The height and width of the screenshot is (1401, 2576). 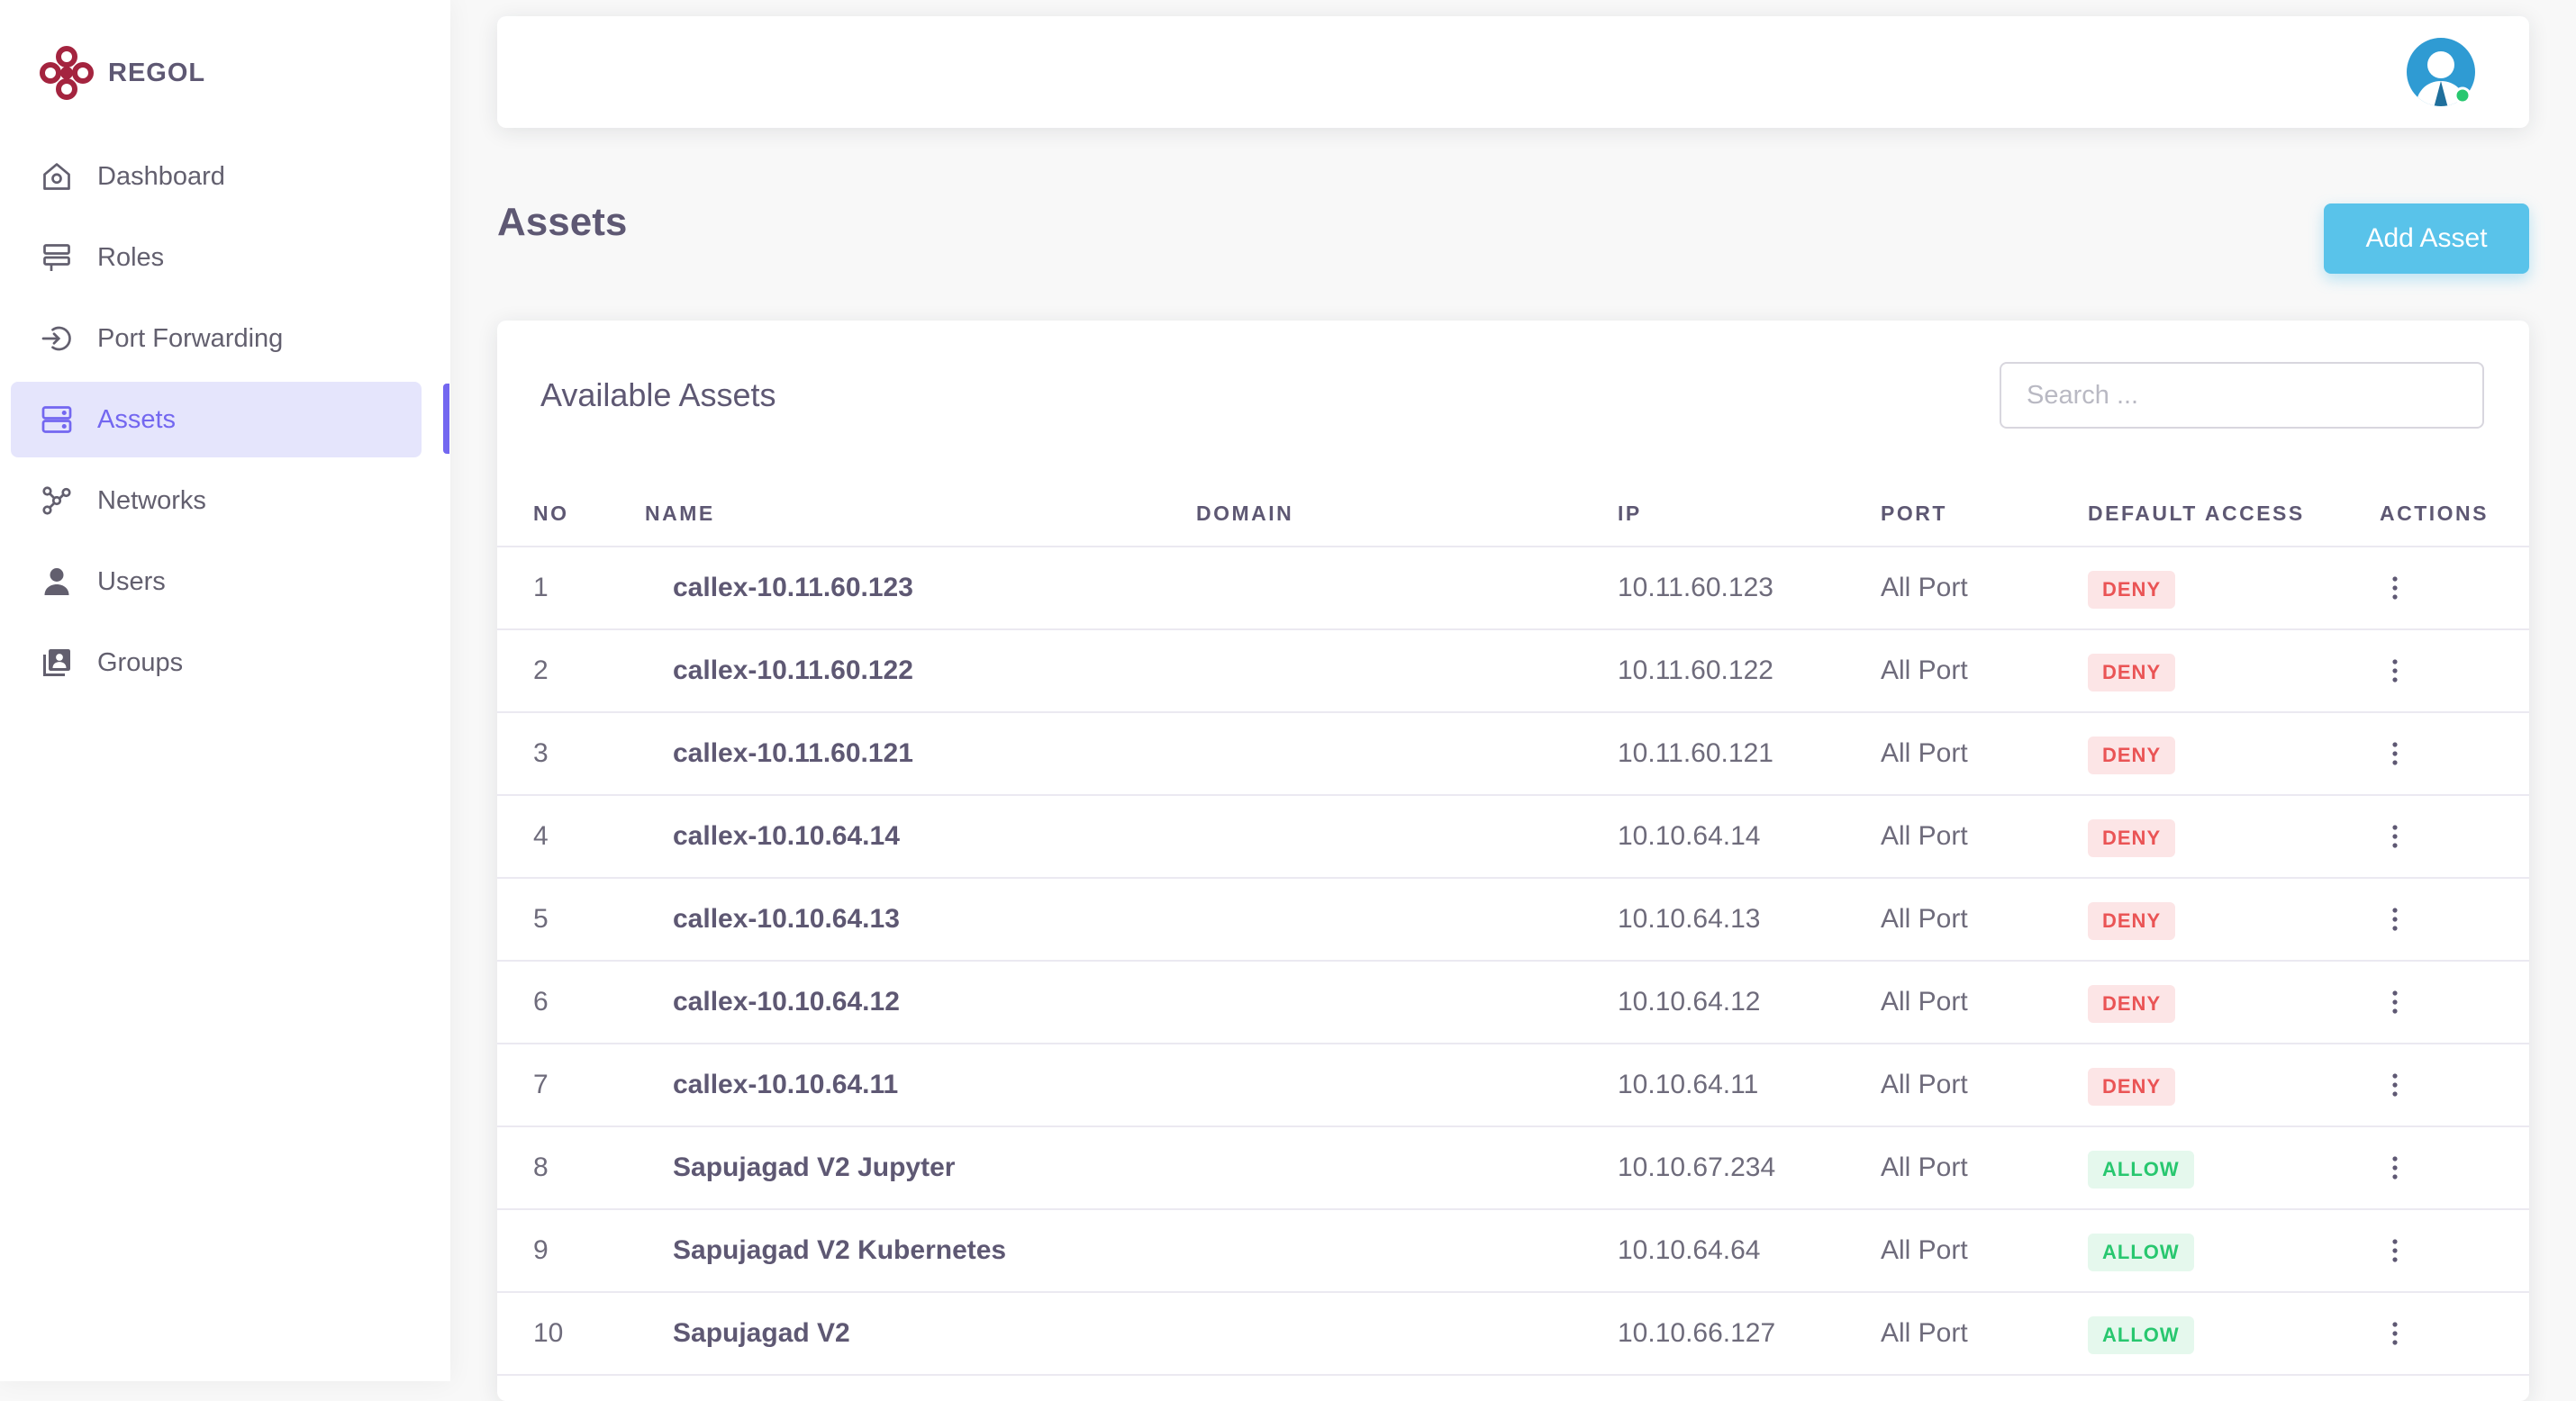 What do you see at coordinates (1697, 1167) in the screenshot?
I see `cell-ip: 10.10.67.234` at bounding box center [1697, 1167].